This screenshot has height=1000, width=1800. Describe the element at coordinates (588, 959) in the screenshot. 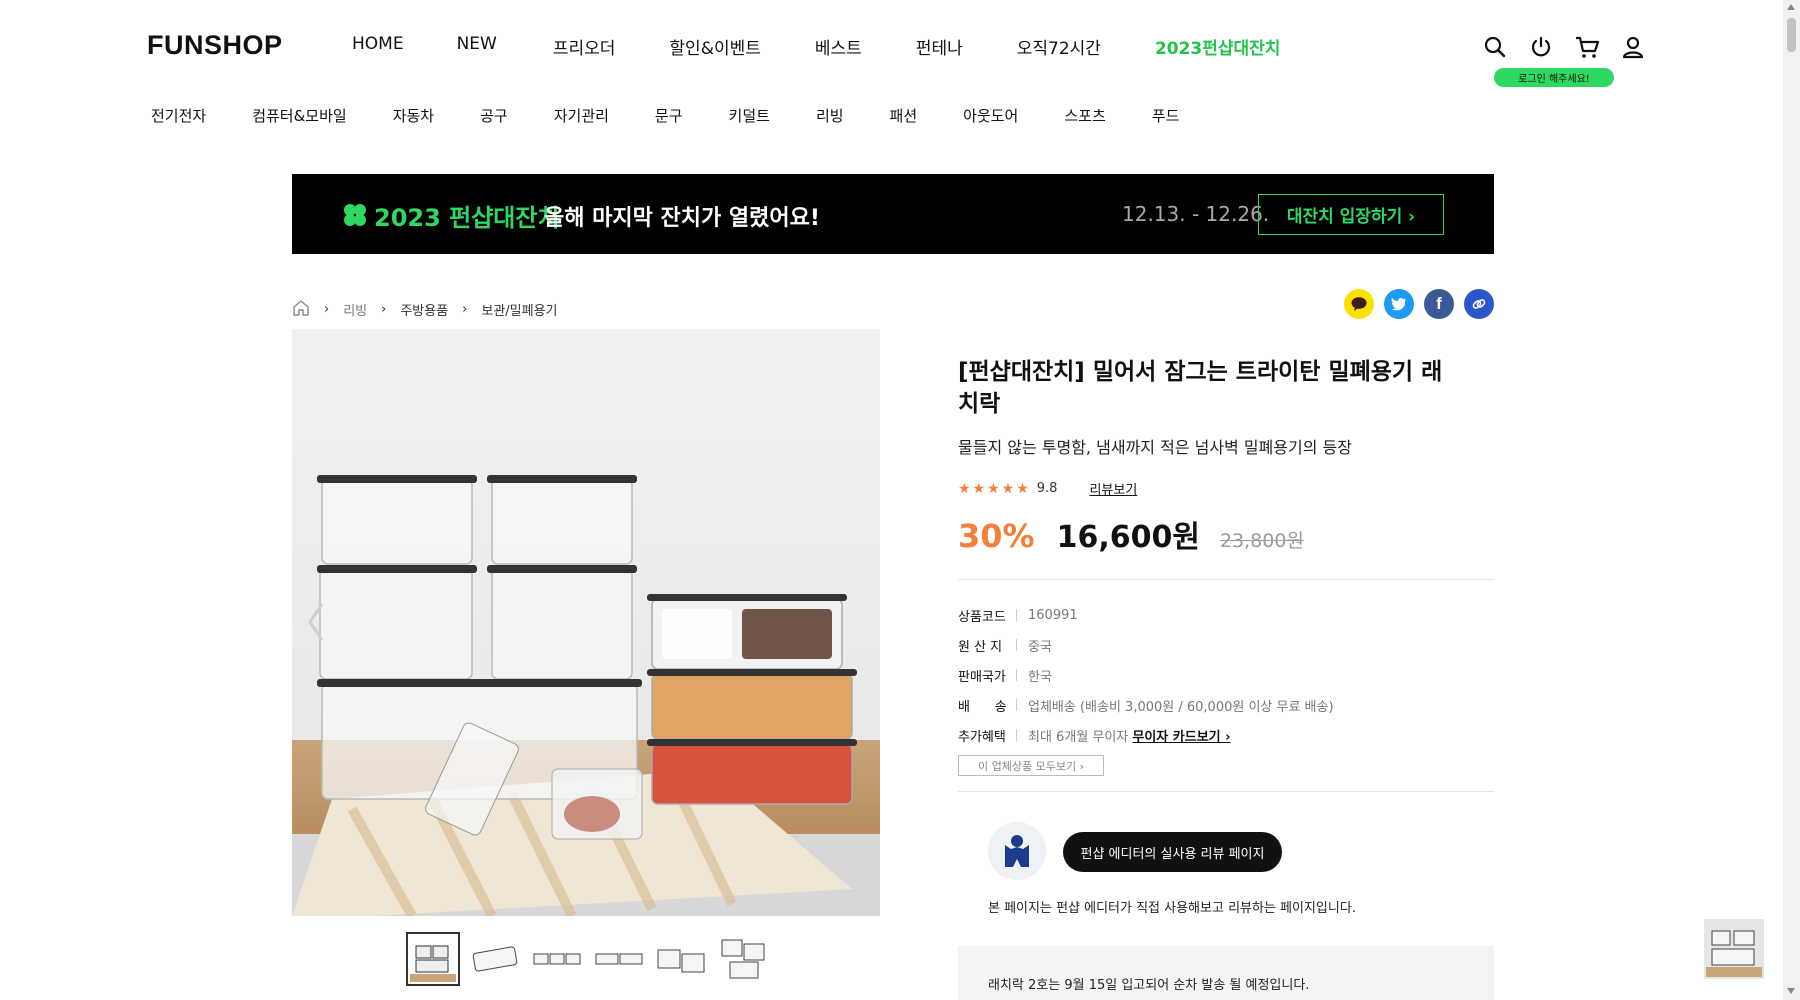

I see `product-thumbnails` at that location.